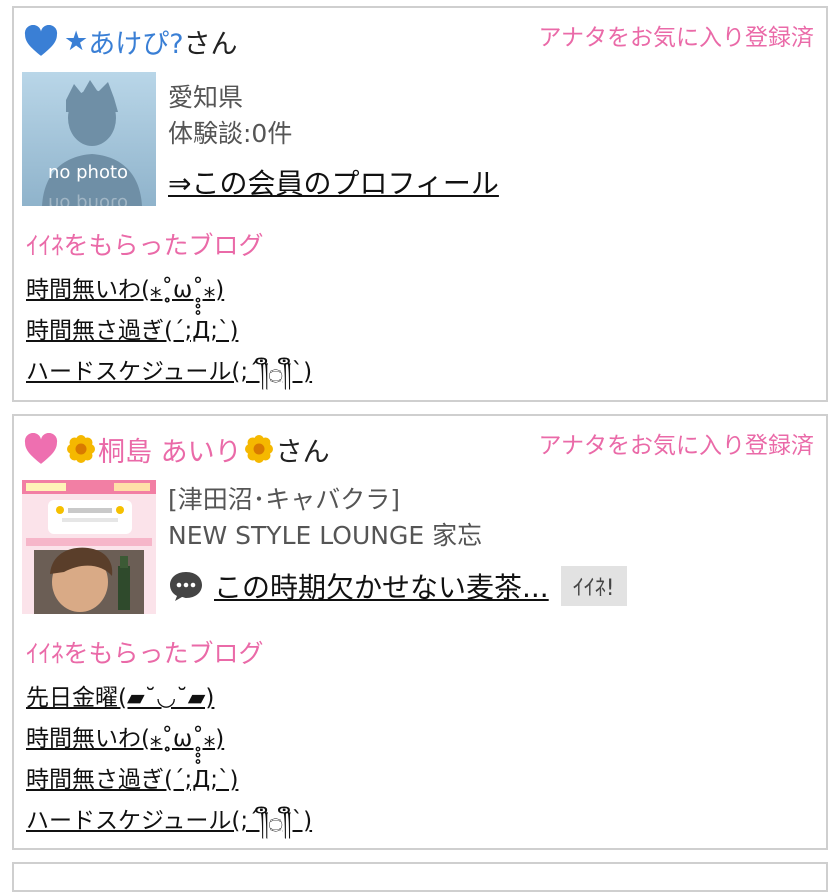 Image resolution: width=840 pixels, height=892 pixels. I want to click on shop-area: [津田沼･キャバクラ], so click(284, 499).